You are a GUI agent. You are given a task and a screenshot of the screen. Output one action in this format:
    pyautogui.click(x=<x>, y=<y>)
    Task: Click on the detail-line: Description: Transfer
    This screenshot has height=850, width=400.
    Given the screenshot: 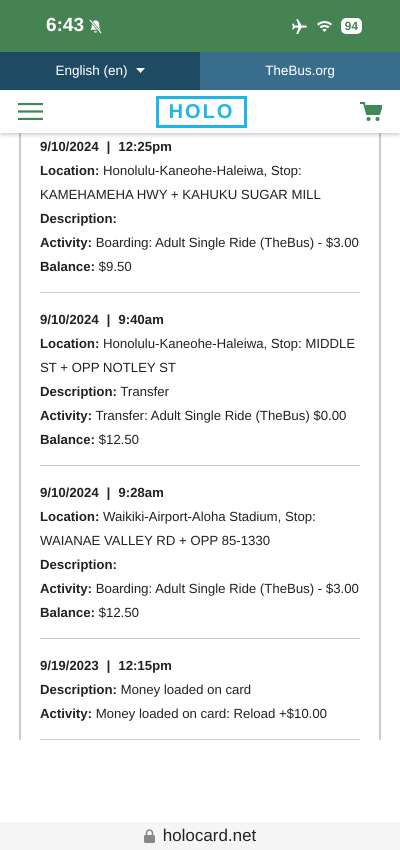 What is the action you would take?
    pyautogui.click(x=105, y=392)
    